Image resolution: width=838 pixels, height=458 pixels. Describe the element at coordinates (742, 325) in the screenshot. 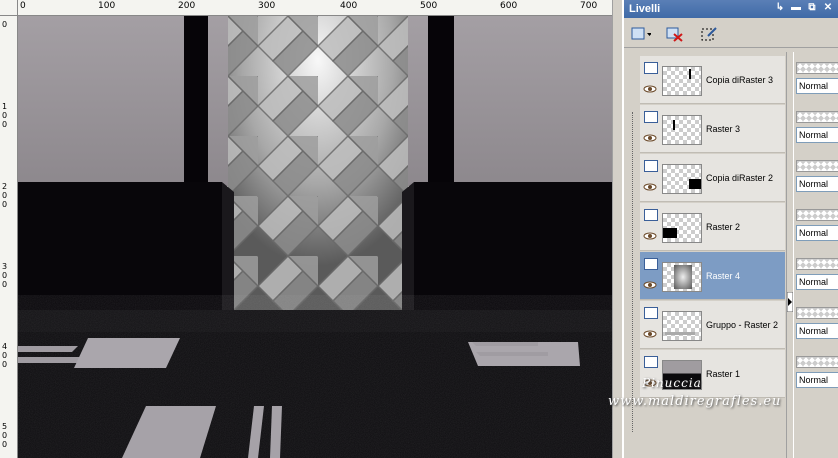

I see `layer-name: Gruppo - Raster 2` at that location.